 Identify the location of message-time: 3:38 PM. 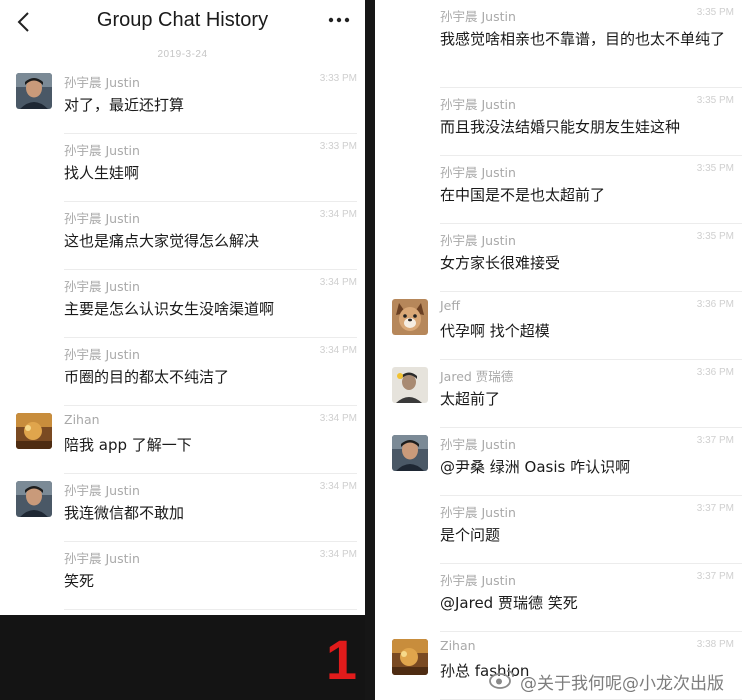
(715, 644).